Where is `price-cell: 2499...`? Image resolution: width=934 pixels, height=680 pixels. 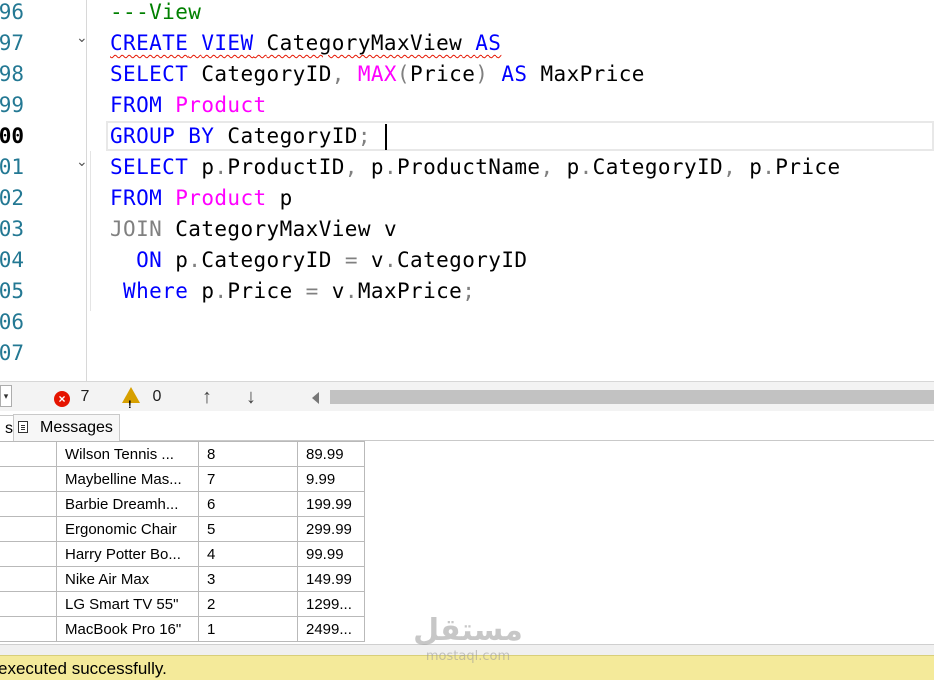 price-cell: 2499... is located at coordinates (331, 629).